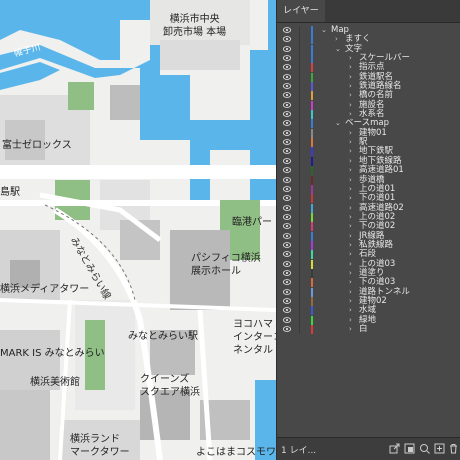 This screenshot has height=460, width=460. I want to click on export-icon, so click(394, 448).